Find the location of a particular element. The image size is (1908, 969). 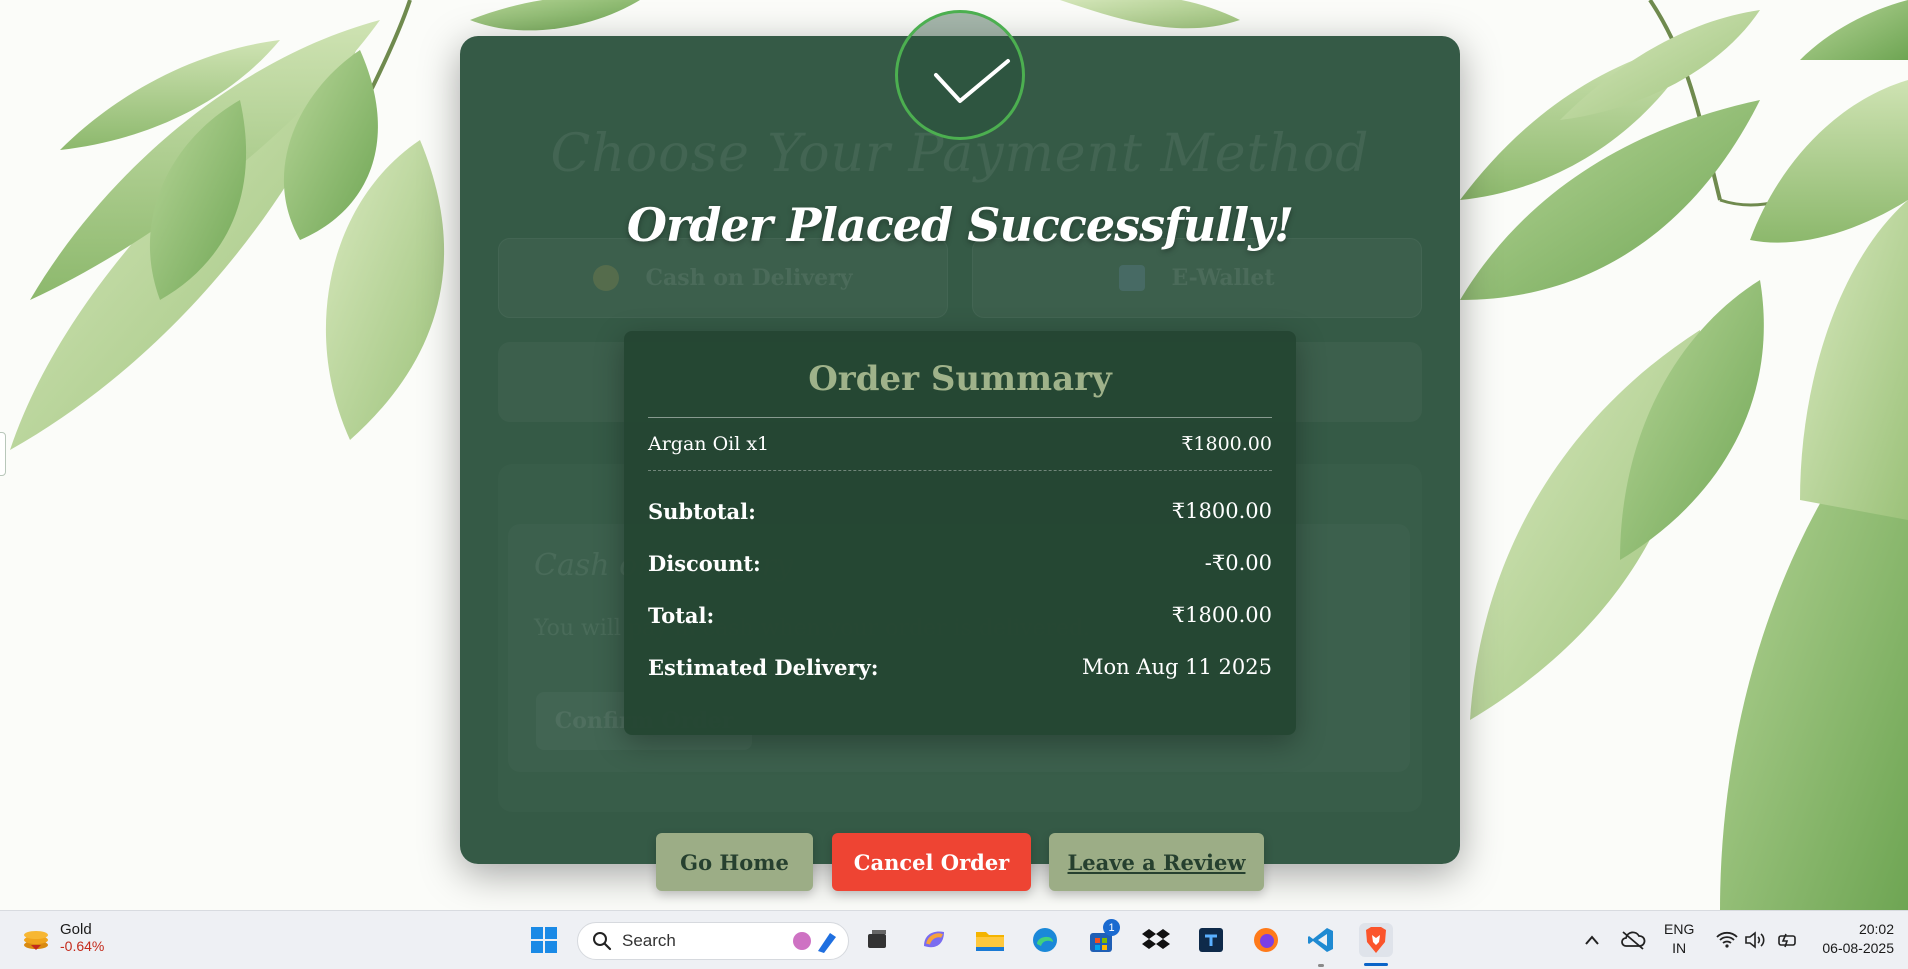

success-check-icon is located at coordinates (960, 75).